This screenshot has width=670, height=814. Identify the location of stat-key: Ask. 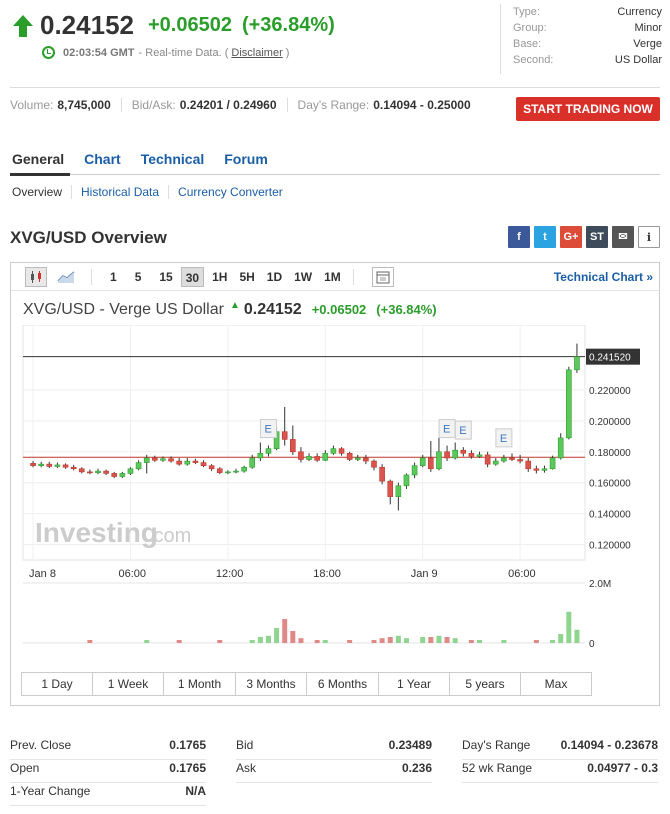
(246, 768).